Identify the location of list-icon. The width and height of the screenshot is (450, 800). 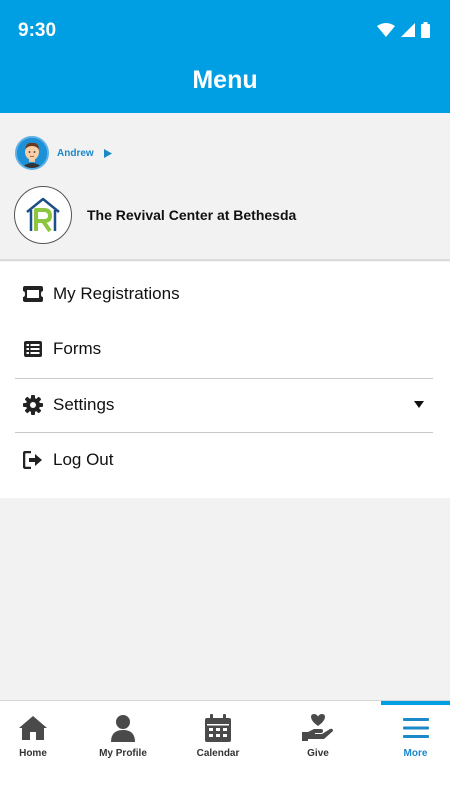
(33, 349).